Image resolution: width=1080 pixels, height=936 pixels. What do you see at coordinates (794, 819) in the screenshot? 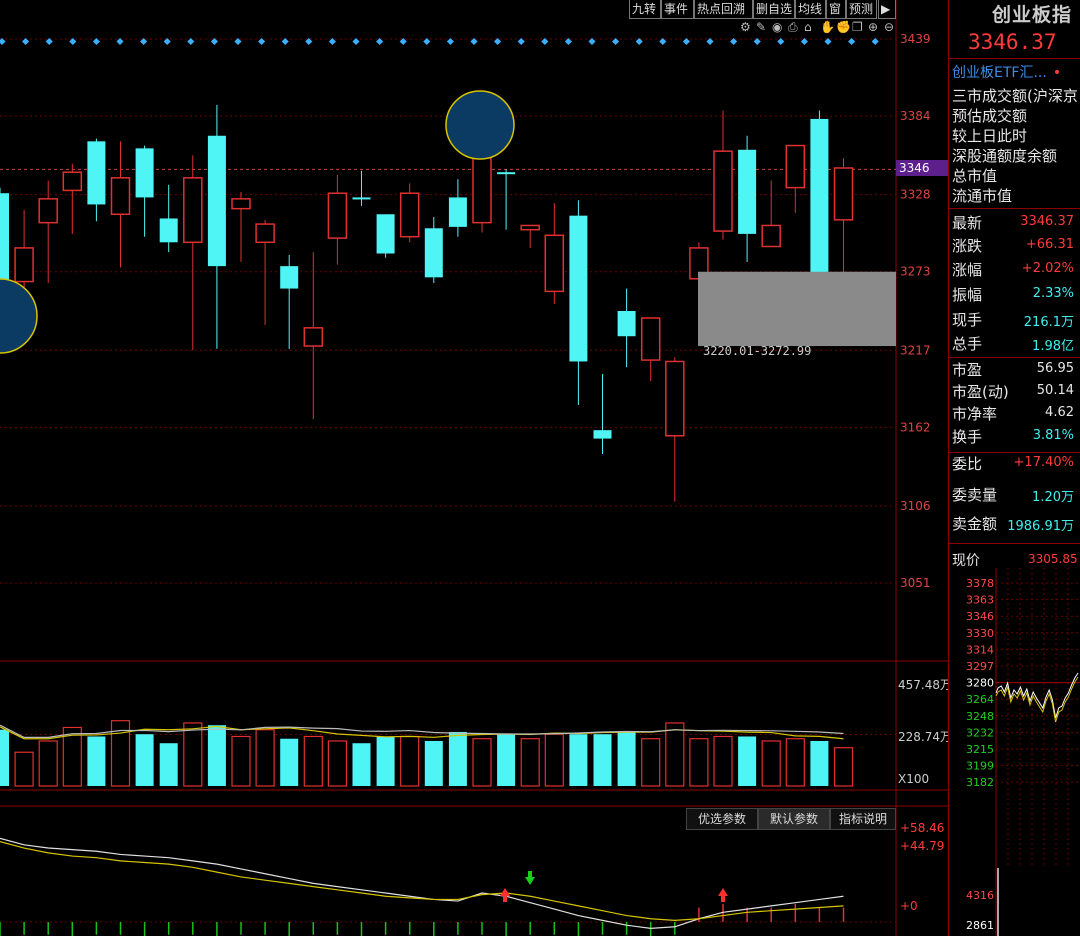
I see `tab-default-params: 默认参数` at bounding box center [794, 819].